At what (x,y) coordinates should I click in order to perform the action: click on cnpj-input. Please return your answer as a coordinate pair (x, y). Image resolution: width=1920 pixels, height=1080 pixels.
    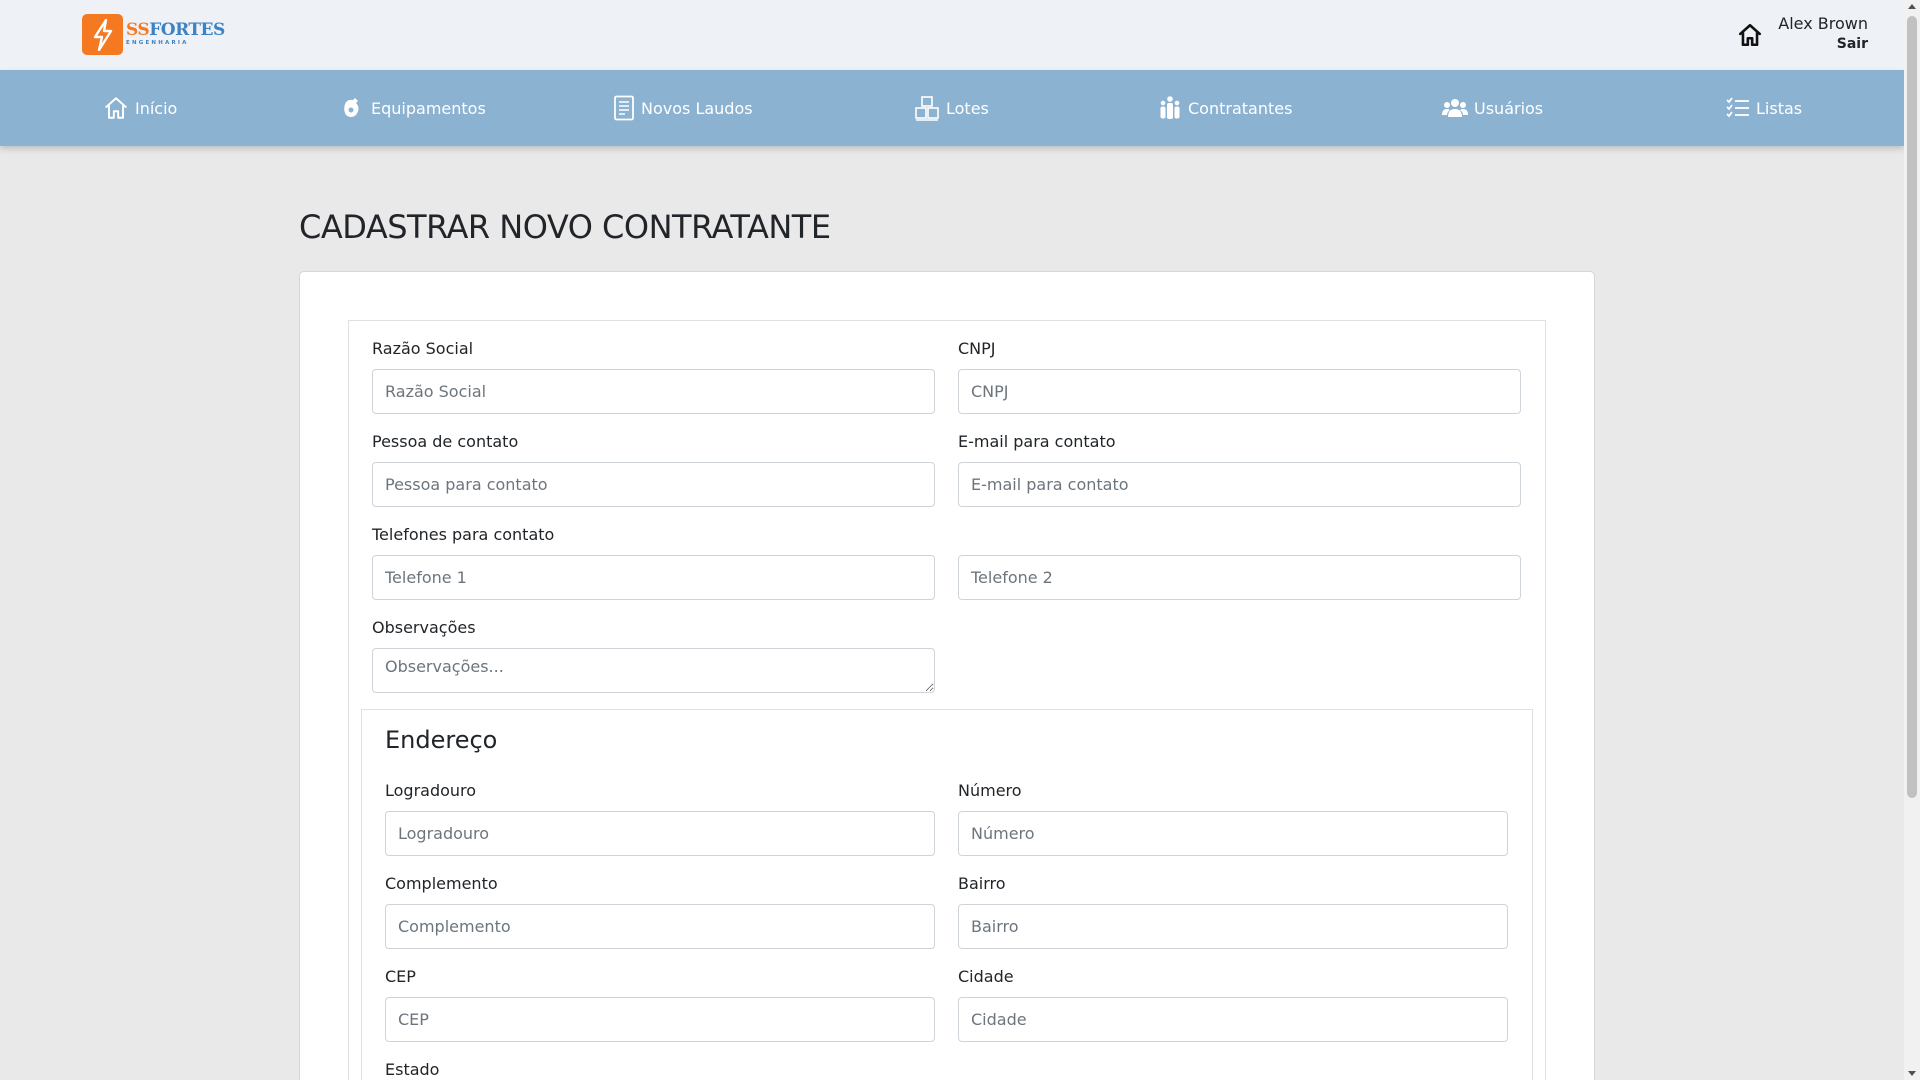
    Looking at the image, I should click on (1239, 391).